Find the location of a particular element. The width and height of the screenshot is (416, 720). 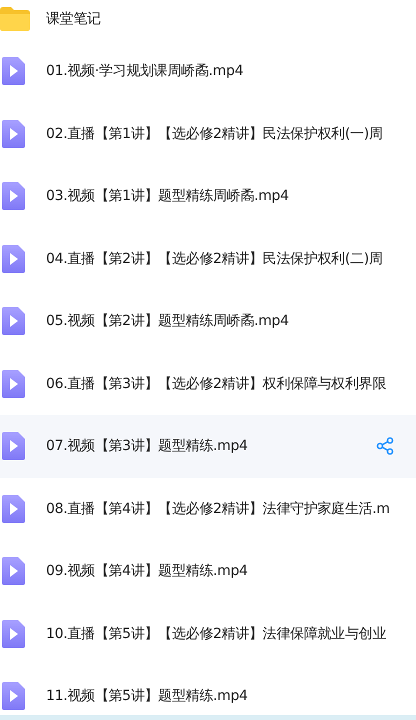

file-name: 02.直播【第1讲】【选必修2精讲】民法保护权利(一)周 is located at coordinates (214, 133).